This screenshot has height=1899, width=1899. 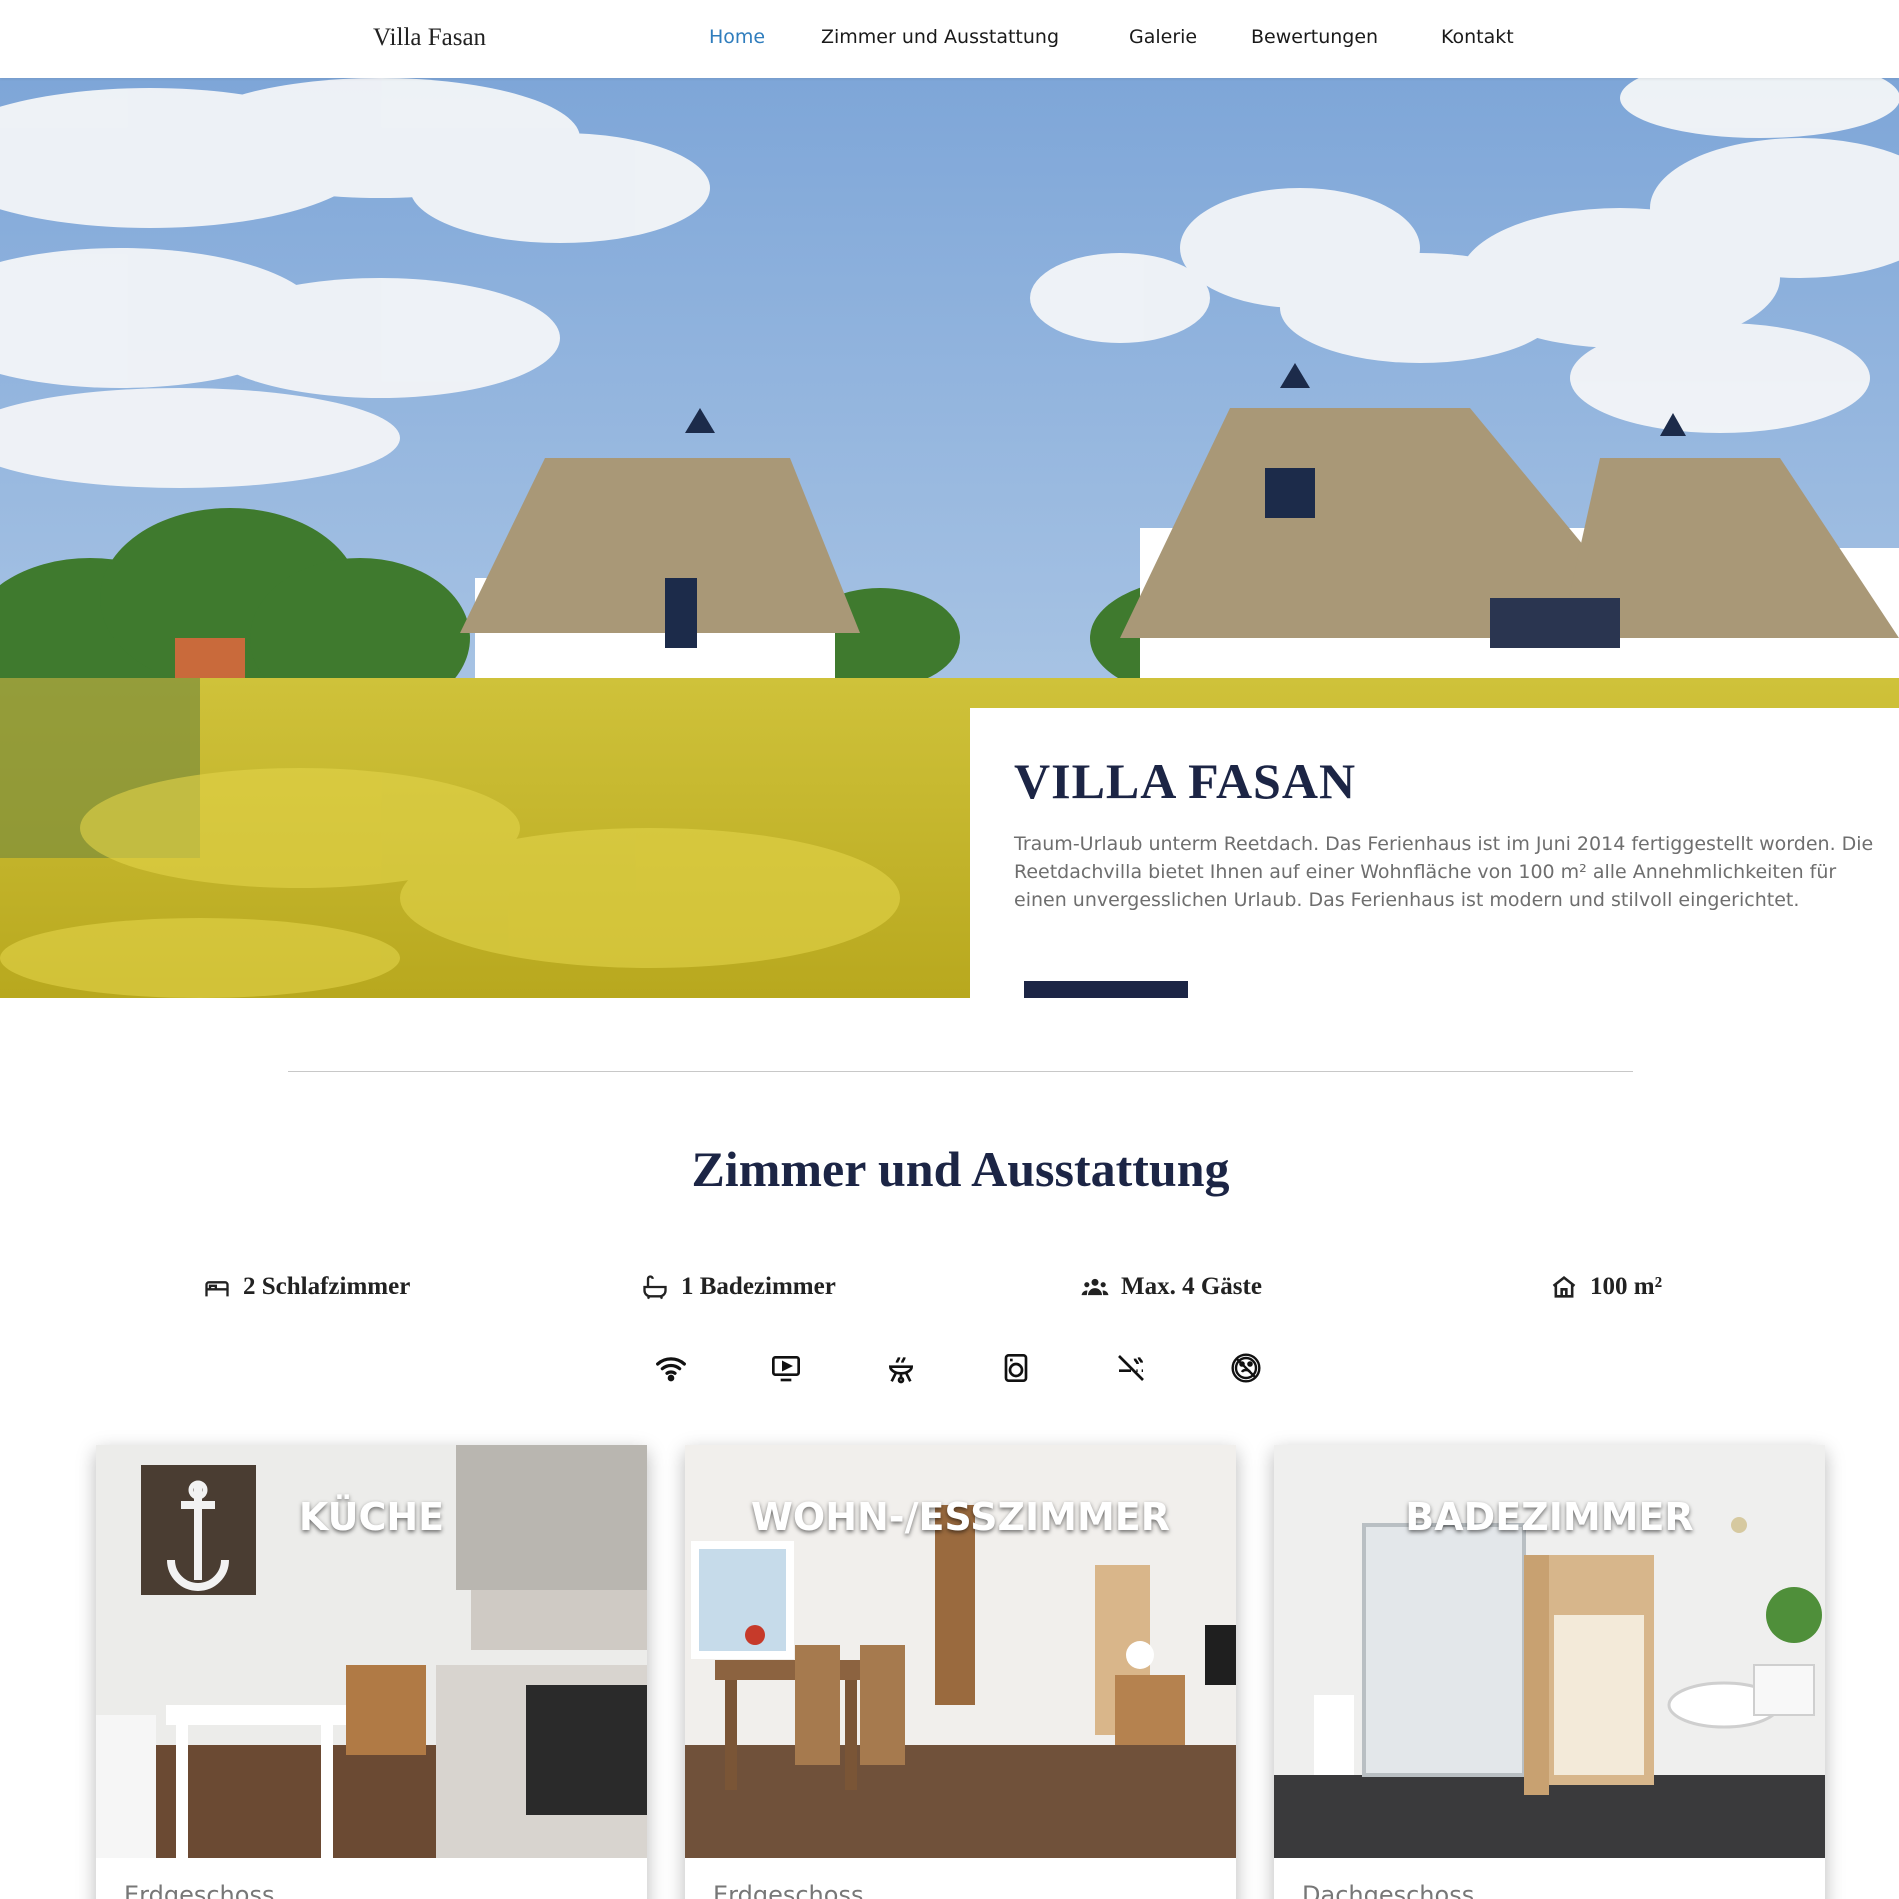 What do you see at coordinates (737, 37) in the screenshot?
I see `nav-home: Home` at bounding box center [737, 37].